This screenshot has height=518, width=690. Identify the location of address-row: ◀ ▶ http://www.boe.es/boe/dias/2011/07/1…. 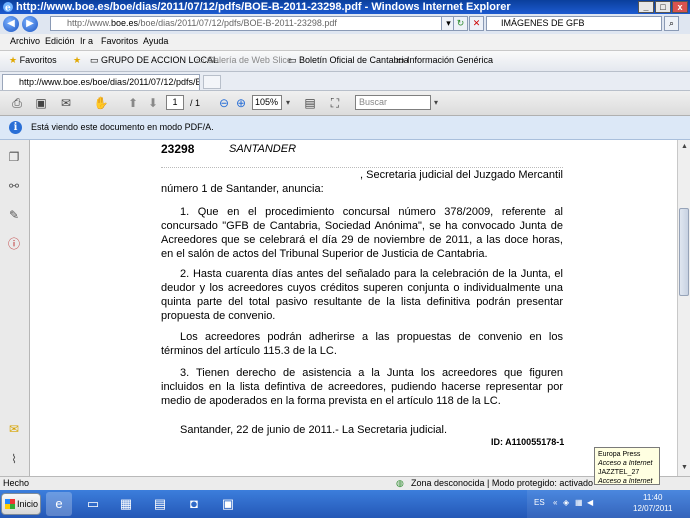
(345, 24).